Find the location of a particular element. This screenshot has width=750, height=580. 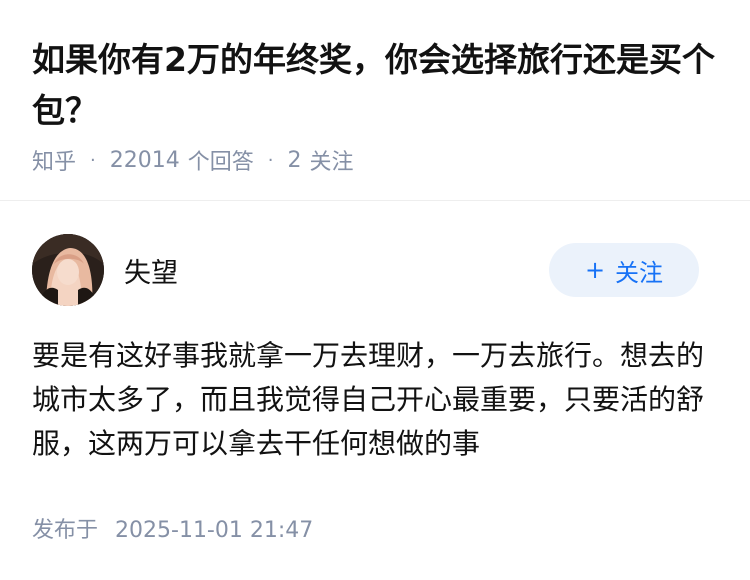

answer-count-label: 个回答 is located at coordinates (220, 162).